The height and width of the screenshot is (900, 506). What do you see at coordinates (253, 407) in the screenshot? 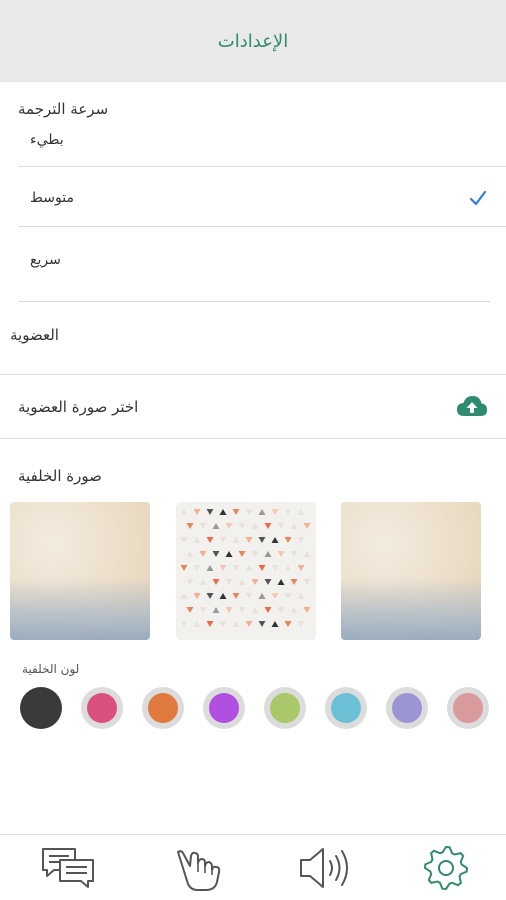
I see `choose-avatar-row: اختر صورة العضوية` at bounding box center [253, 407].